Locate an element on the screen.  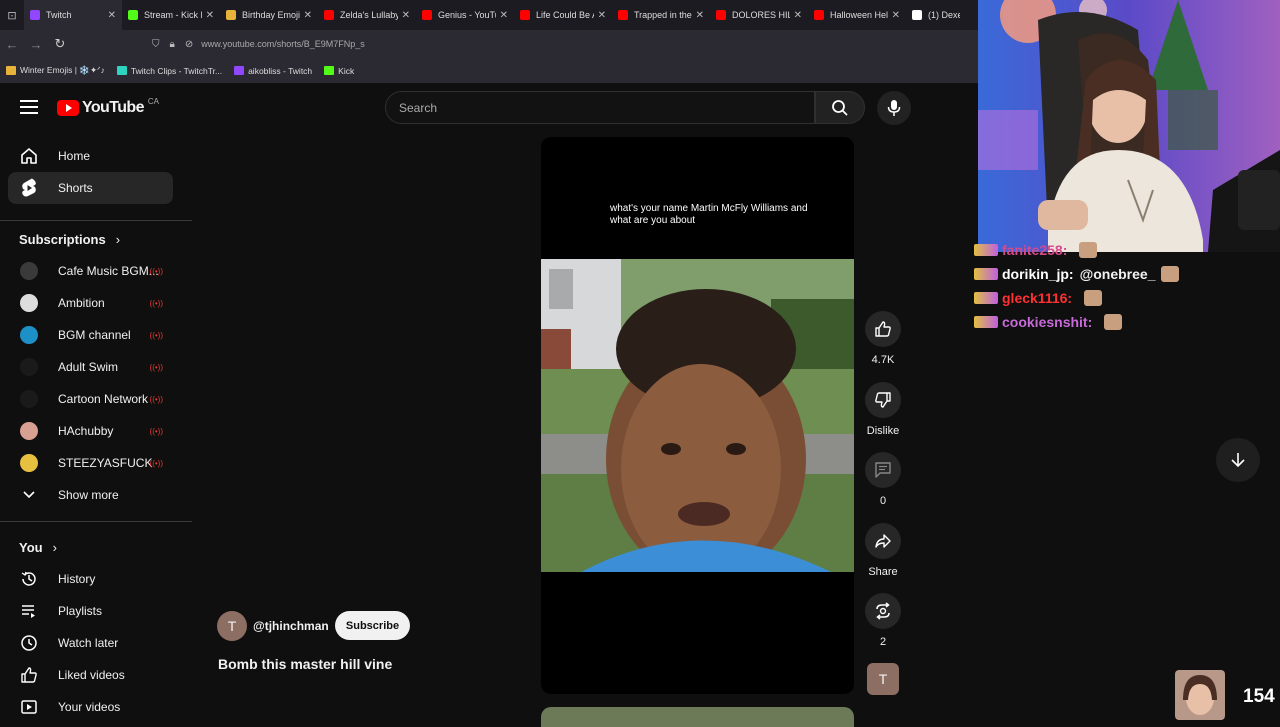
tab-label: Trapped in the D is located at coordinates (663, 15).